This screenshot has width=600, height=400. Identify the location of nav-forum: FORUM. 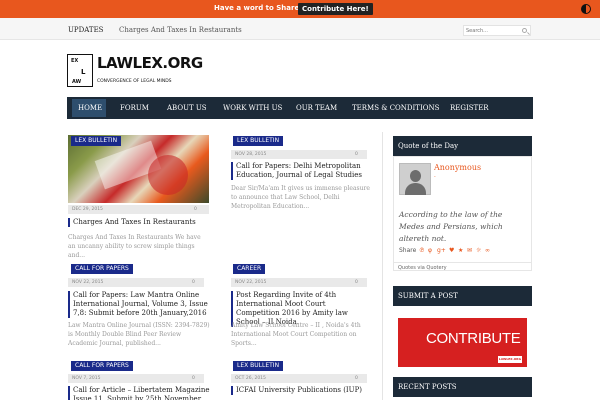
(134, 108).